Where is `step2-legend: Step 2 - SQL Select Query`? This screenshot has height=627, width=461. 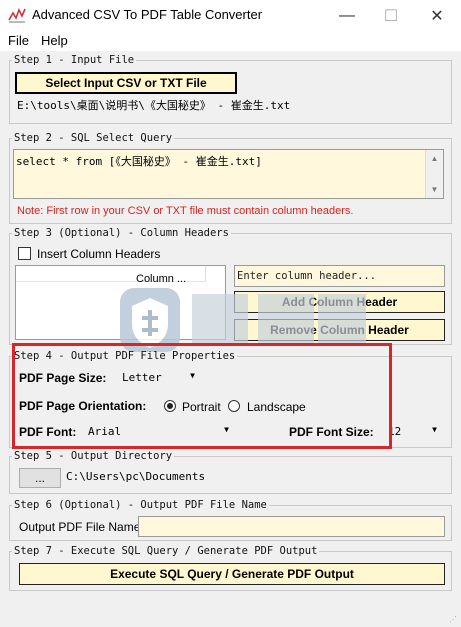 step2-legend: Step 2 - SQL Select Query is located at coordinates (93, 138).